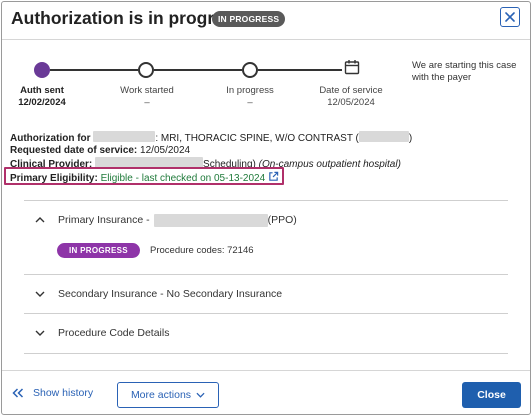  Describe the element at coordinates (266, 333) in the screenshot. I see `procedure-code-details-toggle: Procedure Code Details` at that location.